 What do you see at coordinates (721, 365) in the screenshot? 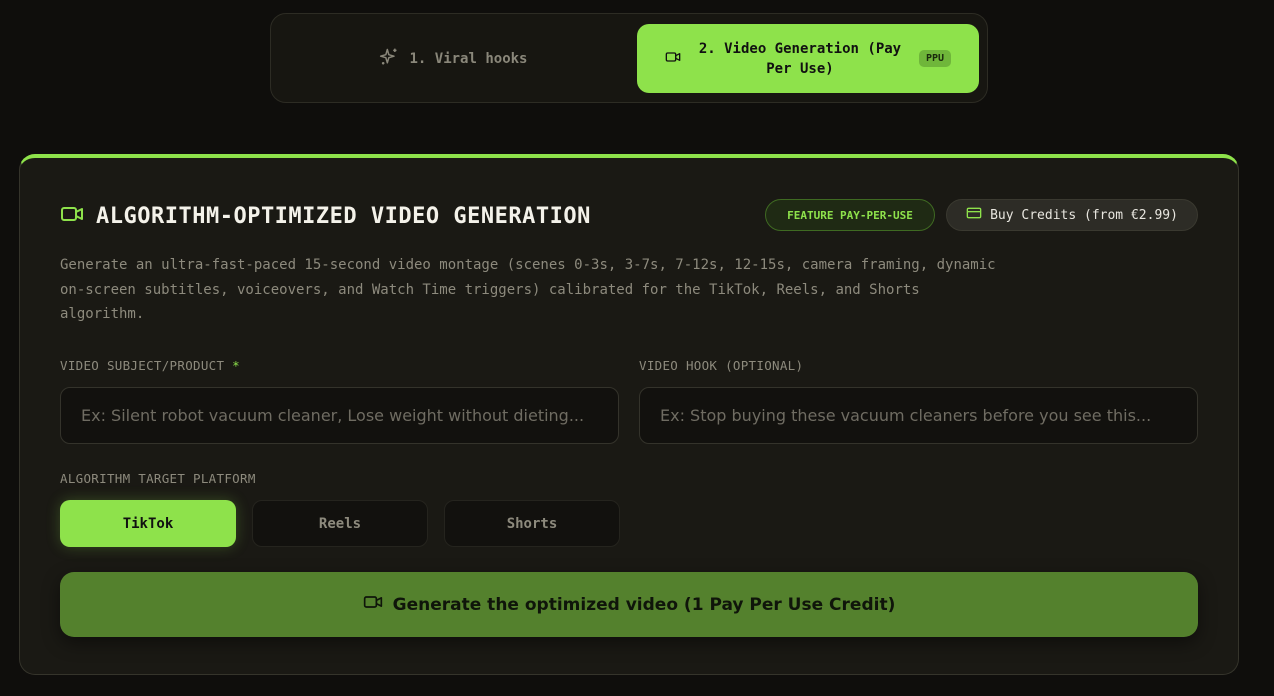
I see `hook-label: VIDEO HOOK (OPTIONAL)` at bounding box center [721, 365].